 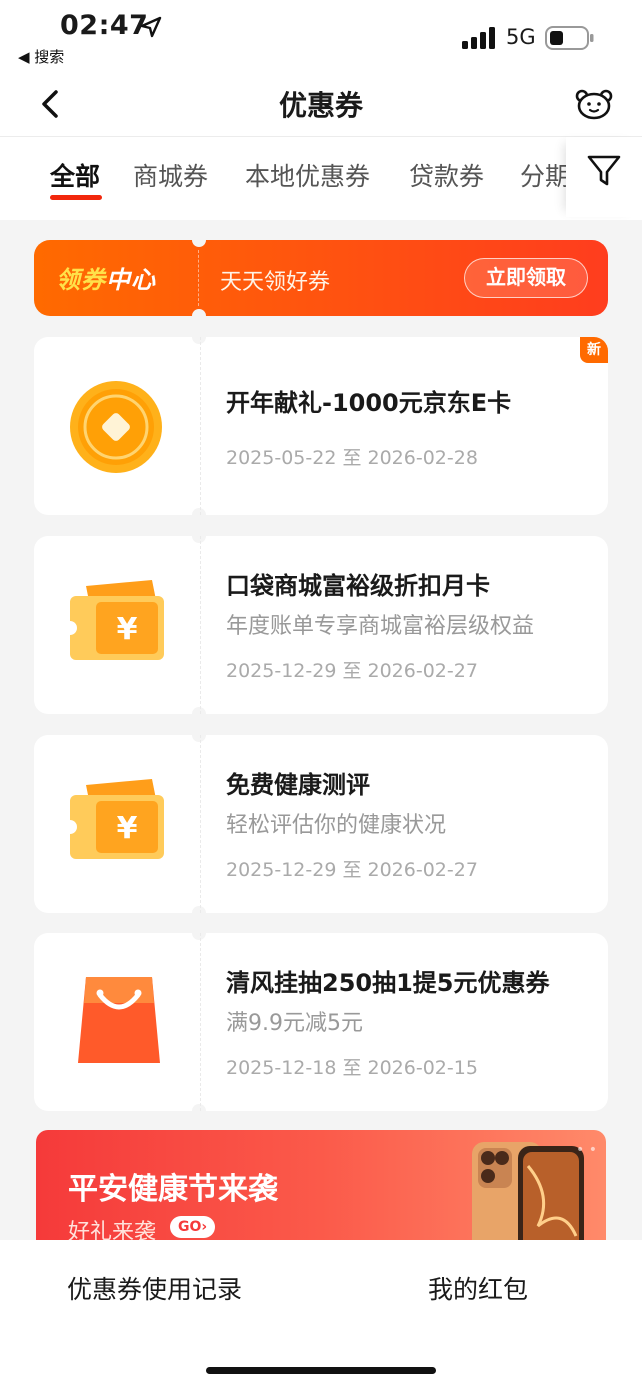 What do you see at coordinates (41, 56) in the screenshot?
I see `back-to-app-link: ◀ 搜索` at bounding box center [41, 56].